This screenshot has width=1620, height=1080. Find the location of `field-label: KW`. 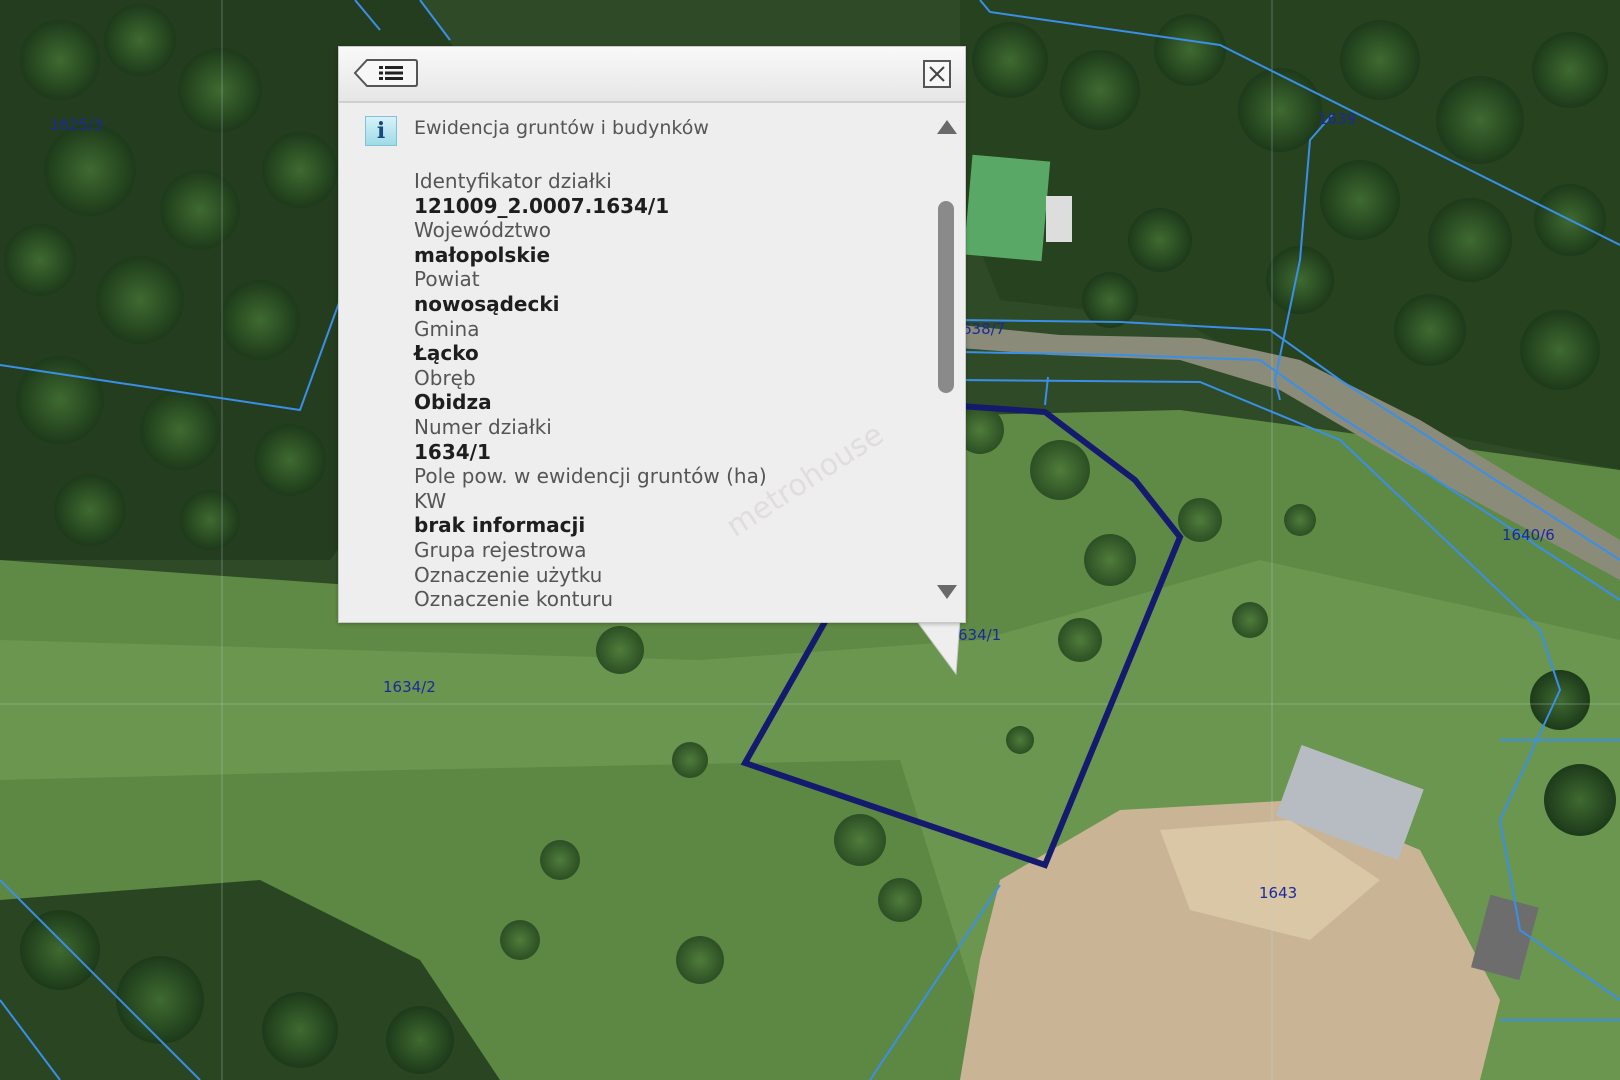

field-label: KW is located at coordinates (430, 500).